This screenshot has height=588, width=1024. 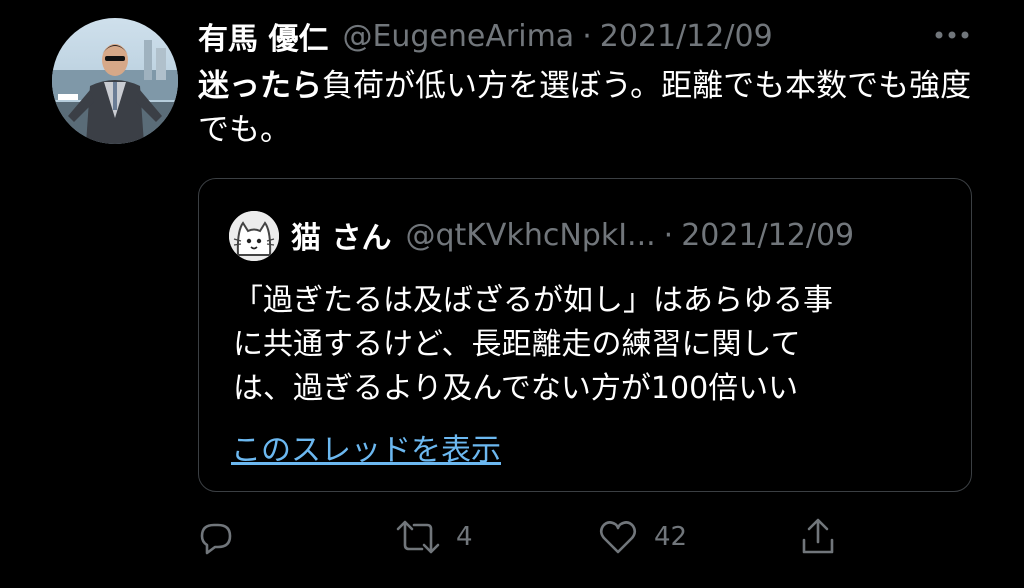 I want to click on author-handle: @EugeneArima, so click(x=458, y=36).